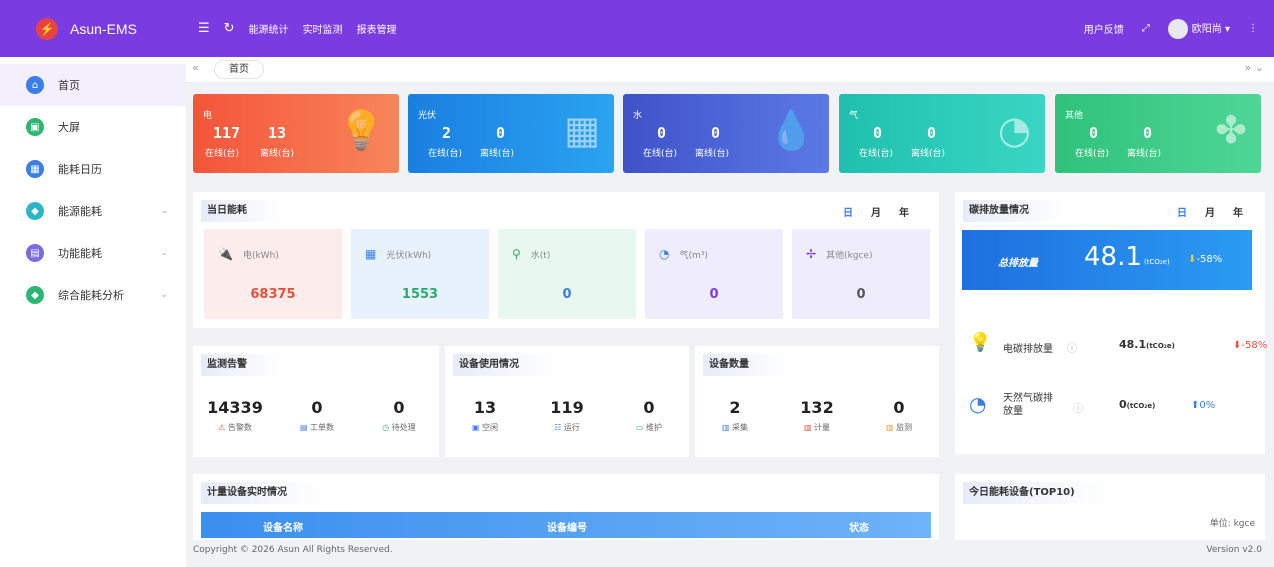  Describe the element at coordinates (980, 342) in the screenshot. I see `lightbulb-icon: 💡` at that location.